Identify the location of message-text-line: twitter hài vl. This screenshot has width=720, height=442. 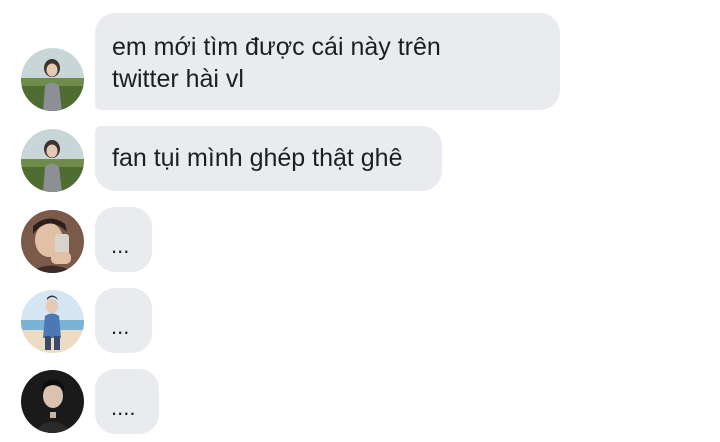
(178, 79).